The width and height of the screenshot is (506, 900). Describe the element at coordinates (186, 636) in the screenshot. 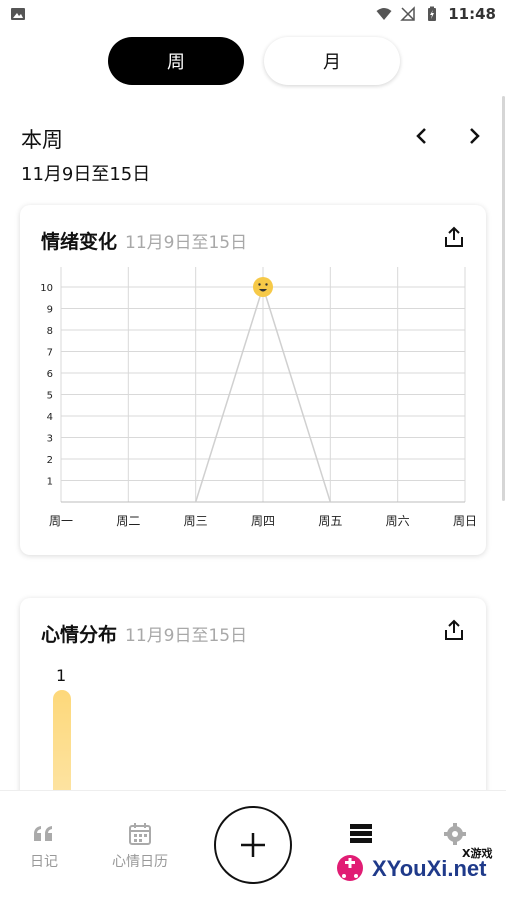

I see `card-subtitle: 11月9日至15日` at that location.